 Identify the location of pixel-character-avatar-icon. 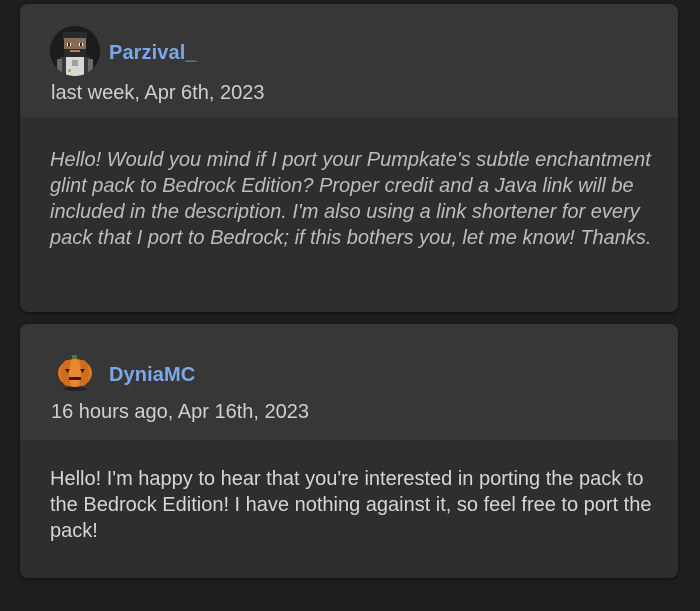
(75, 51).